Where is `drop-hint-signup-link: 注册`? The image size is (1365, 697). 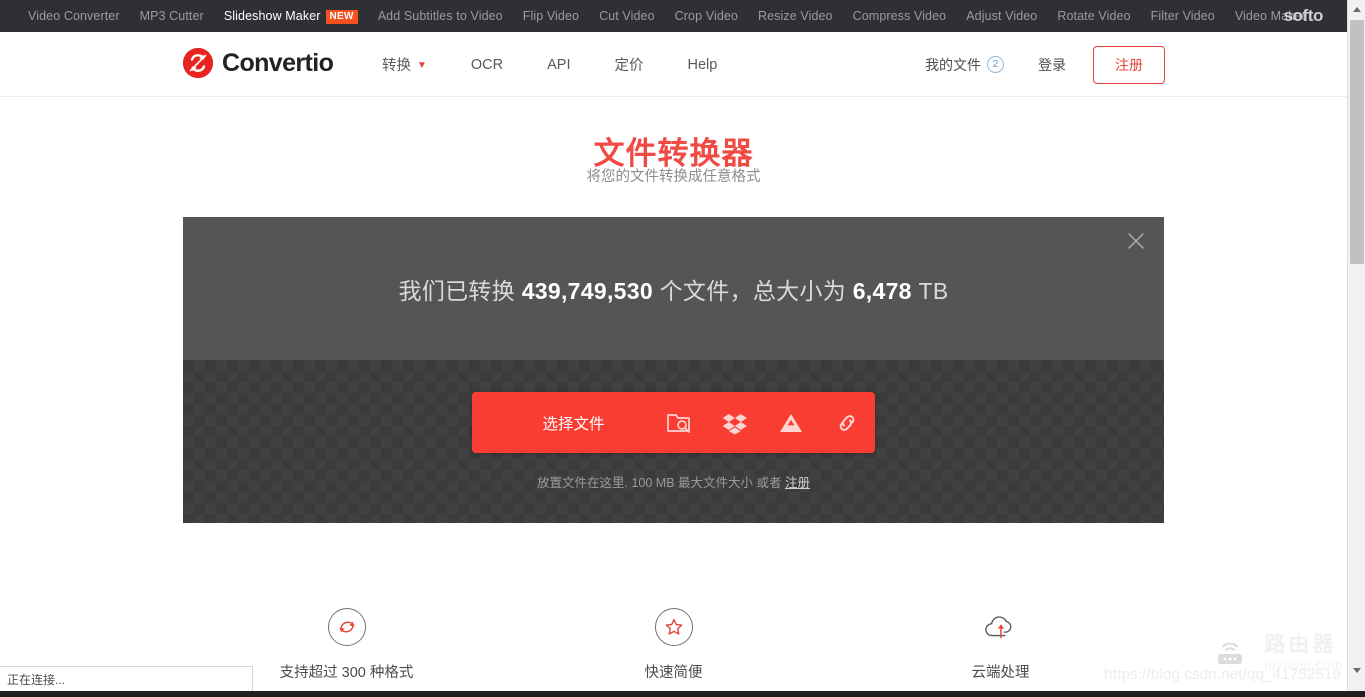
drop-hint-signup-link: 注册 is located at coordinates (797, 483).